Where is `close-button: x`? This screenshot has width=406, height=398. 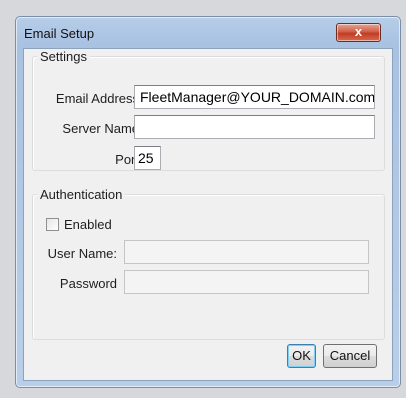 close-button: x is located at coordinates (358, 32).